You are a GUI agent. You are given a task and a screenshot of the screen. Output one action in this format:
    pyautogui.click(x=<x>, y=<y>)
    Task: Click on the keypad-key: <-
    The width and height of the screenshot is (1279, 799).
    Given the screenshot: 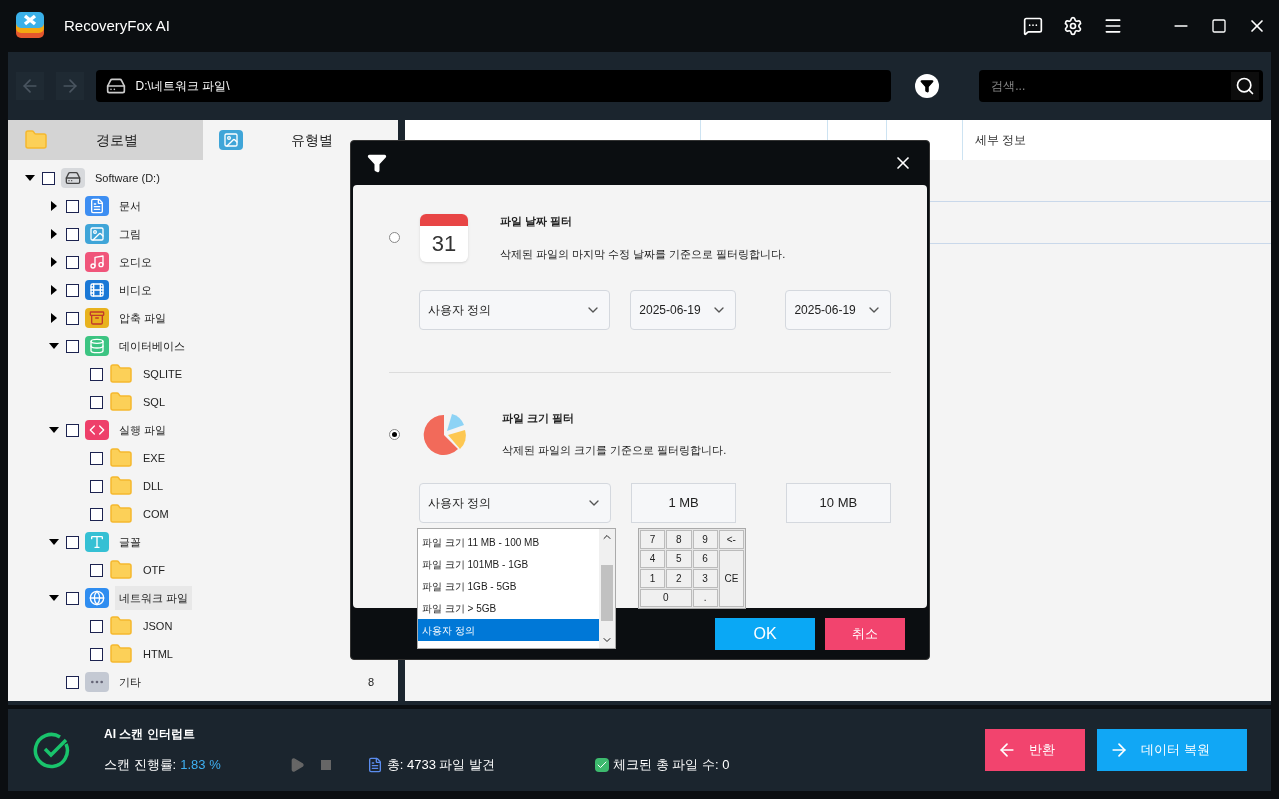 What is the action you would take?
    pyautogui.click(x=731, y=539)
    